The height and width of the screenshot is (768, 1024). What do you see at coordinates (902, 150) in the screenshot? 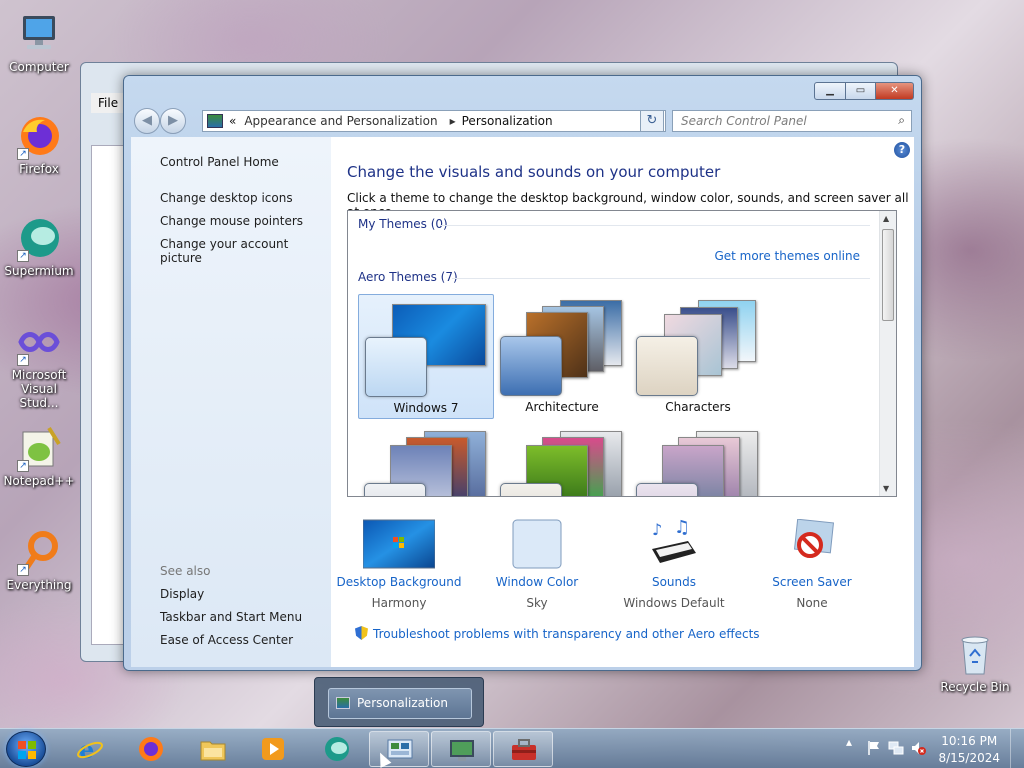
I see `help-icon: ?` at bounding box center [902, 150].